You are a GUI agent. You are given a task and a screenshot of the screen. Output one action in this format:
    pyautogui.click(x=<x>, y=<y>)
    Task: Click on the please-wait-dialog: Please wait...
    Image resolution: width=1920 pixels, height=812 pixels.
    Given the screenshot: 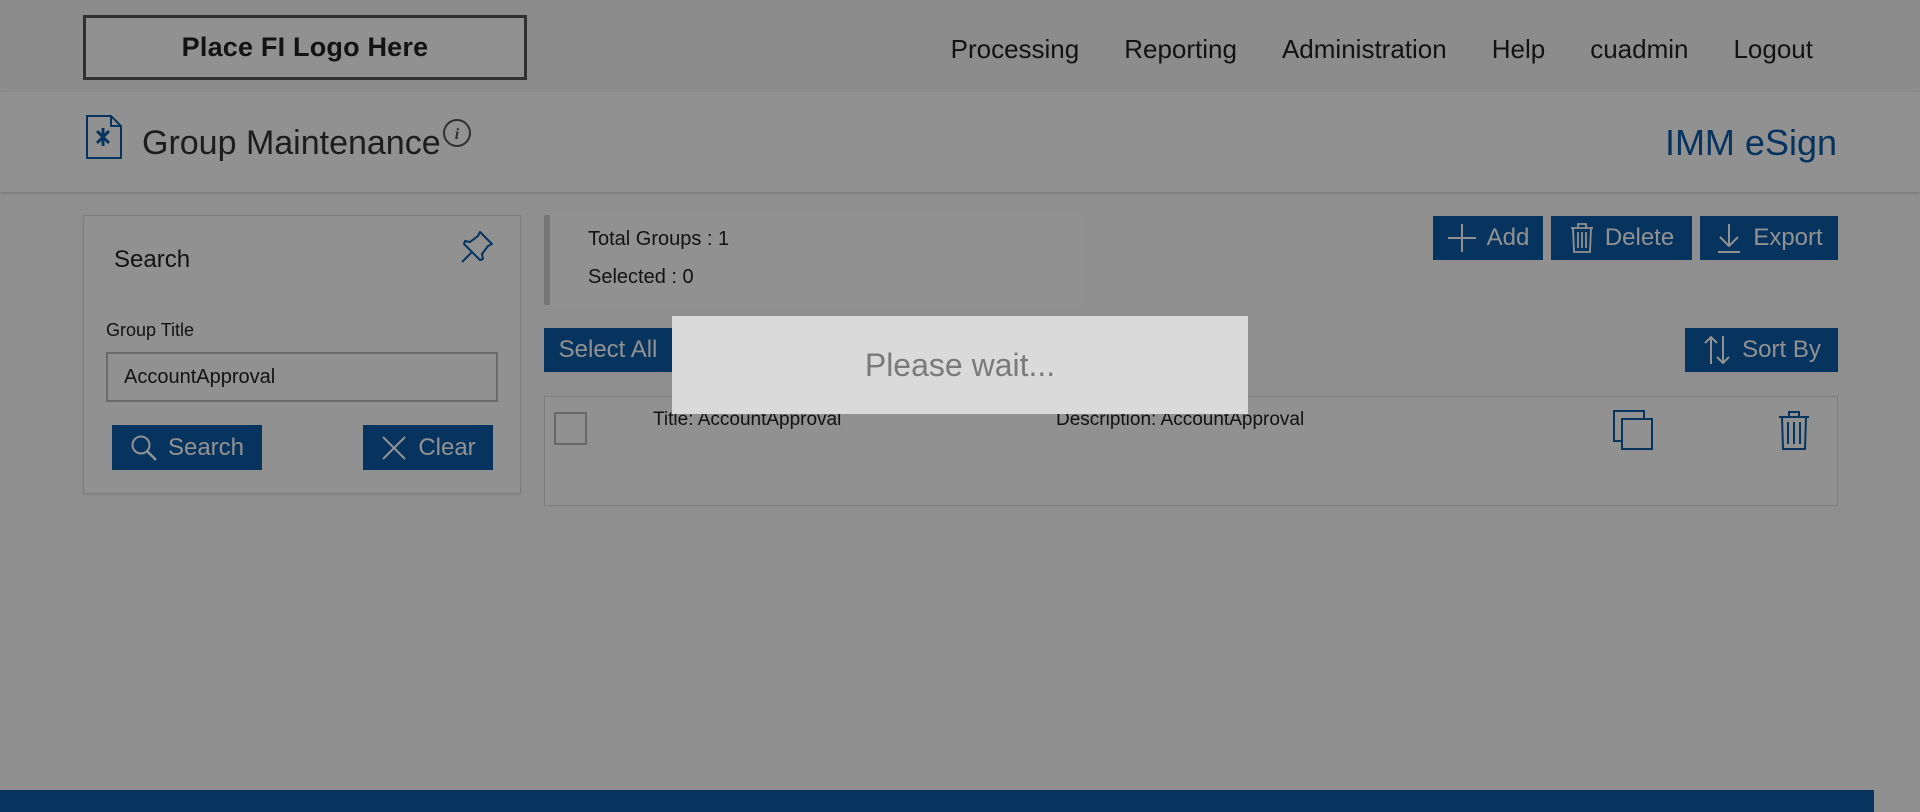 What is the action you would take?
    pyautogui.click(x=960, y=365)
    